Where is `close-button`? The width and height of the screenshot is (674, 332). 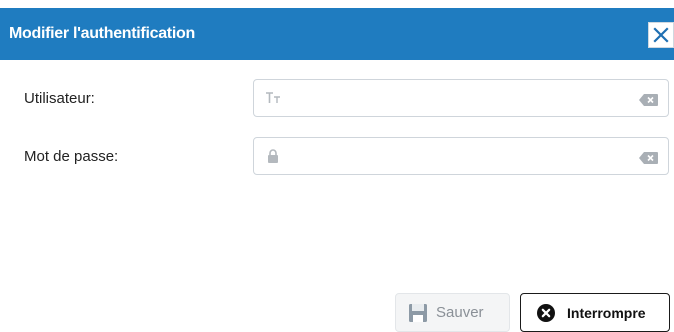 close-button is located at coordinates (661, 35).